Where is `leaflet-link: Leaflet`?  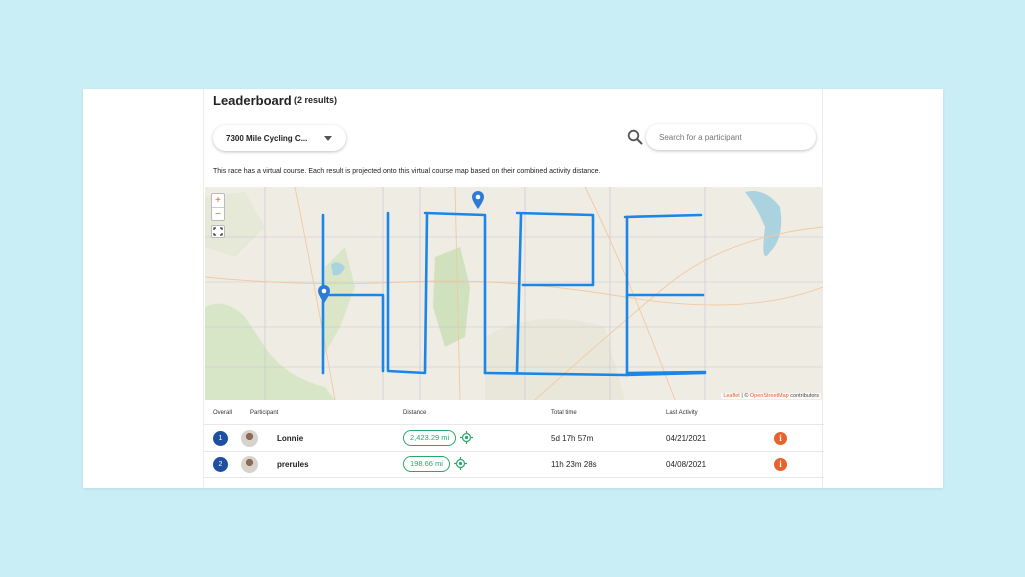
leaflet-link: Leaflet is located at coordinates (731, 396).